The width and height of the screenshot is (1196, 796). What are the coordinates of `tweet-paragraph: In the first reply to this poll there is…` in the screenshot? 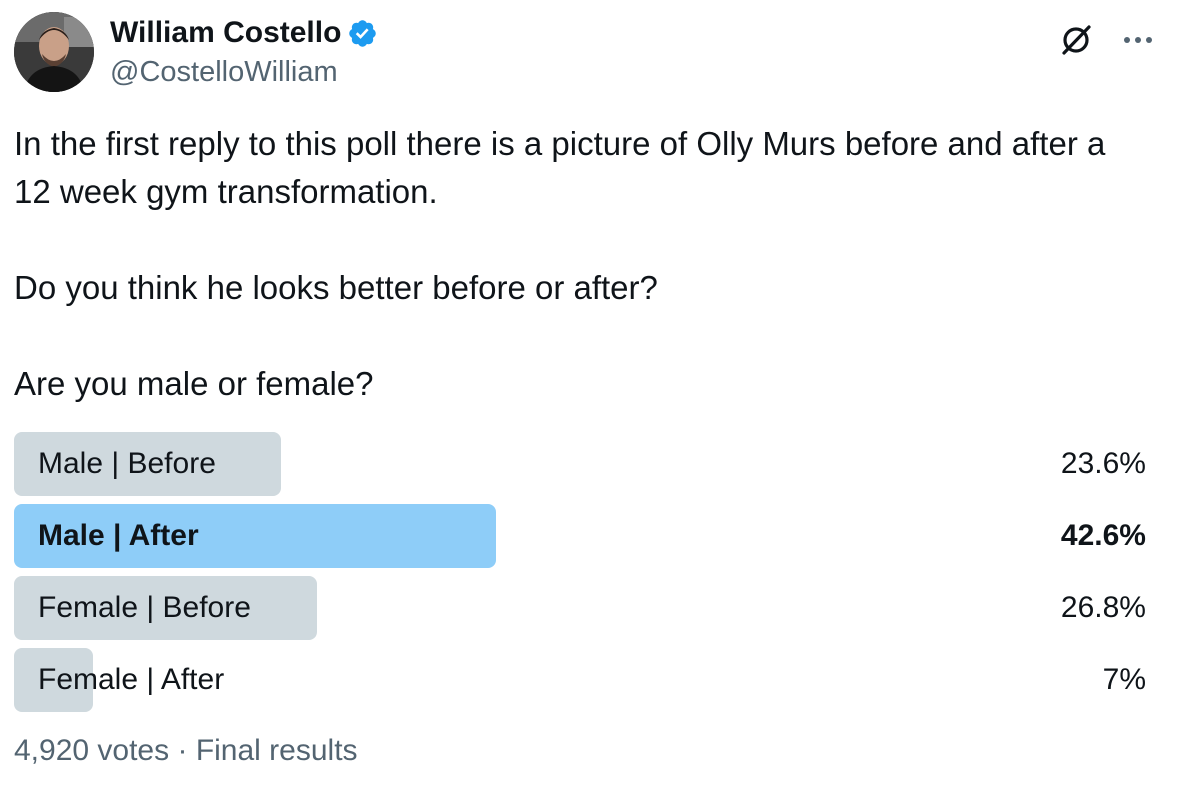 It's located at (560, 167).